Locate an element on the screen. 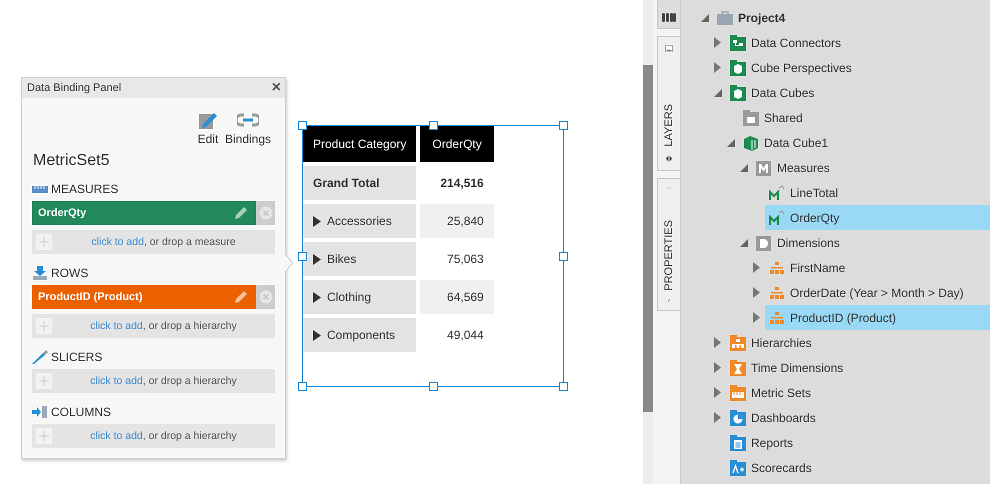 Image resolution: width=990 pixels, height=484 pixels. tree-item: Data Cubes is located at coordinates (858, 92).